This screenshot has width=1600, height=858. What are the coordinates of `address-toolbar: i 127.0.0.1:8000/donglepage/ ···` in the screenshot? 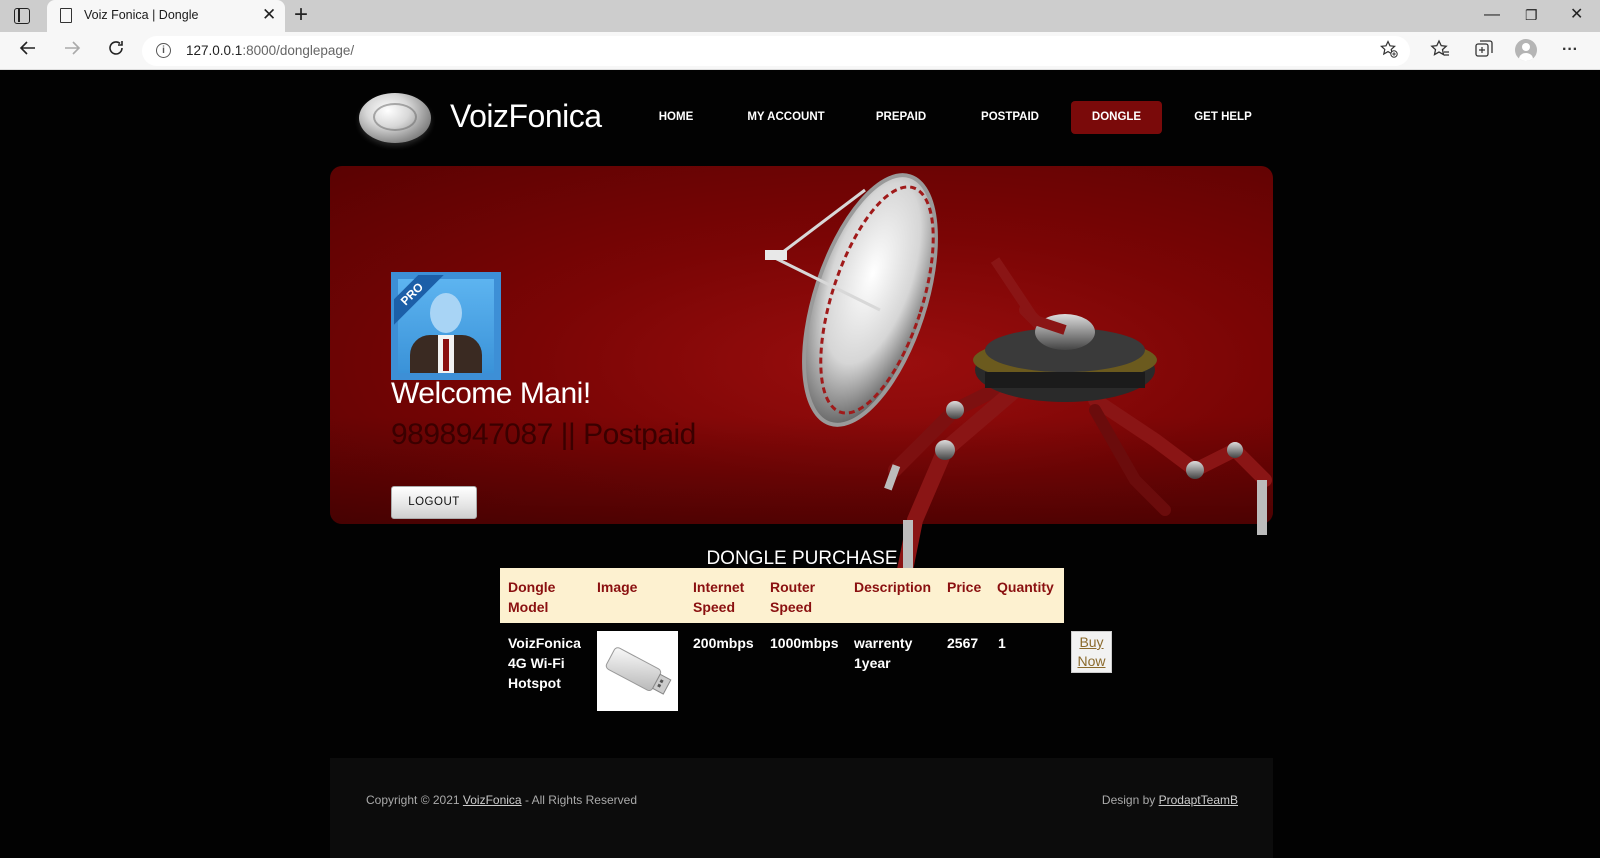 It's located at (800, 51).